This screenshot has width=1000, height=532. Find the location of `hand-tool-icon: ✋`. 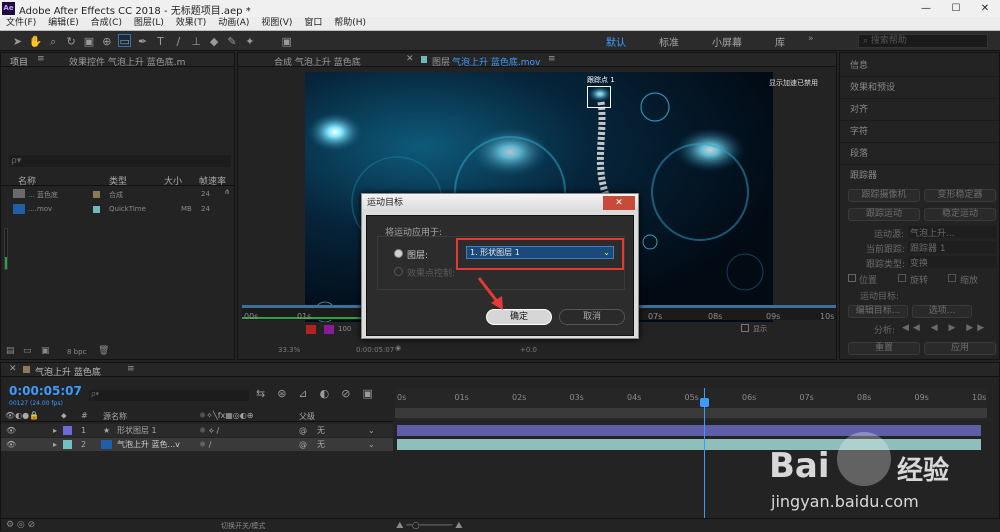

hand-tool-icon: ✋ is located at coordinates (36, 41).